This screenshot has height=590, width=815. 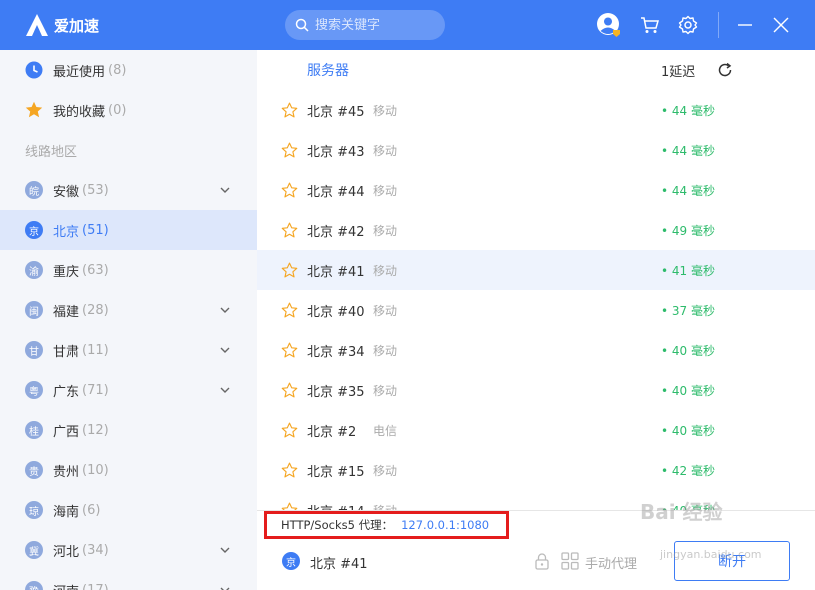 I want to click on sidebar-item-region: 闽福建 (28), so click(x=128, y=310).